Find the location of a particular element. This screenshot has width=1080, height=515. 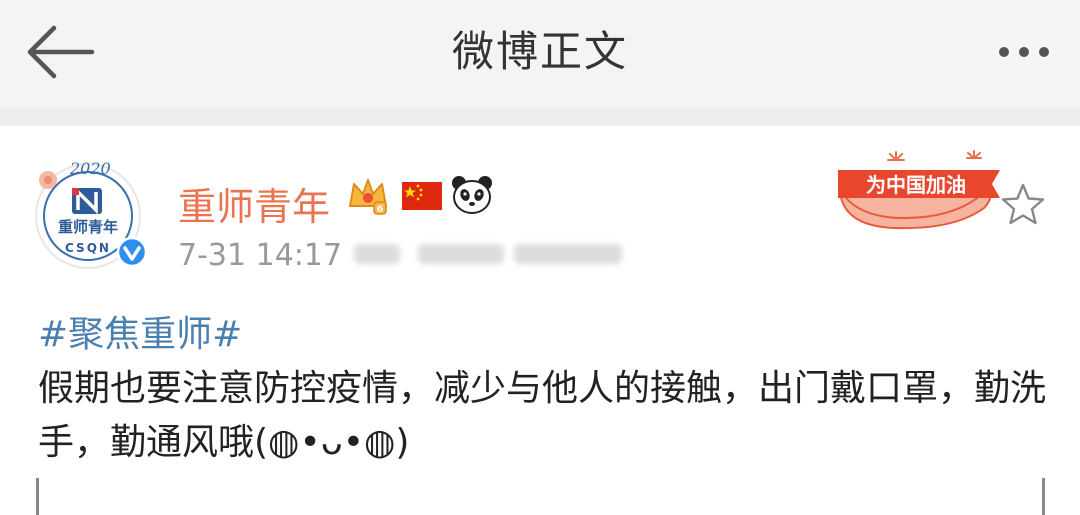

avatar-abbr-text: CSQN is located at coordinates (88, 248).